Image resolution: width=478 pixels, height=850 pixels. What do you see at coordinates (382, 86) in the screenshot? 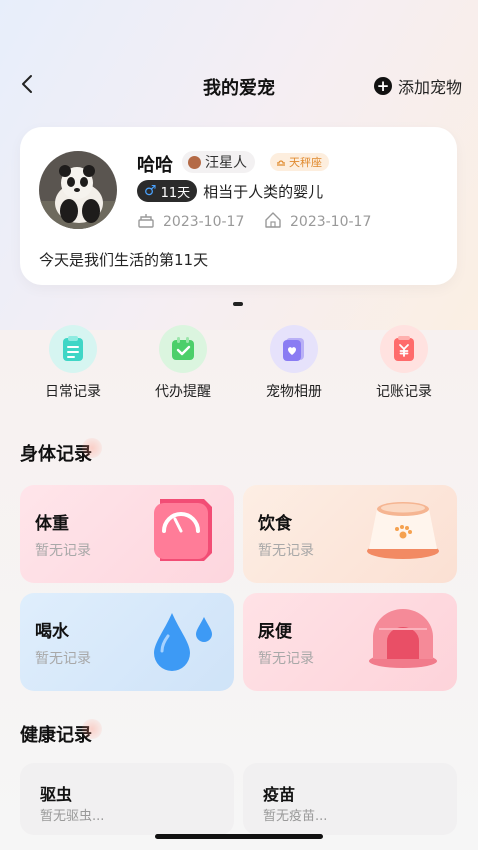
I see `plus-circle-icon: +` at bounding box center [382, 86].